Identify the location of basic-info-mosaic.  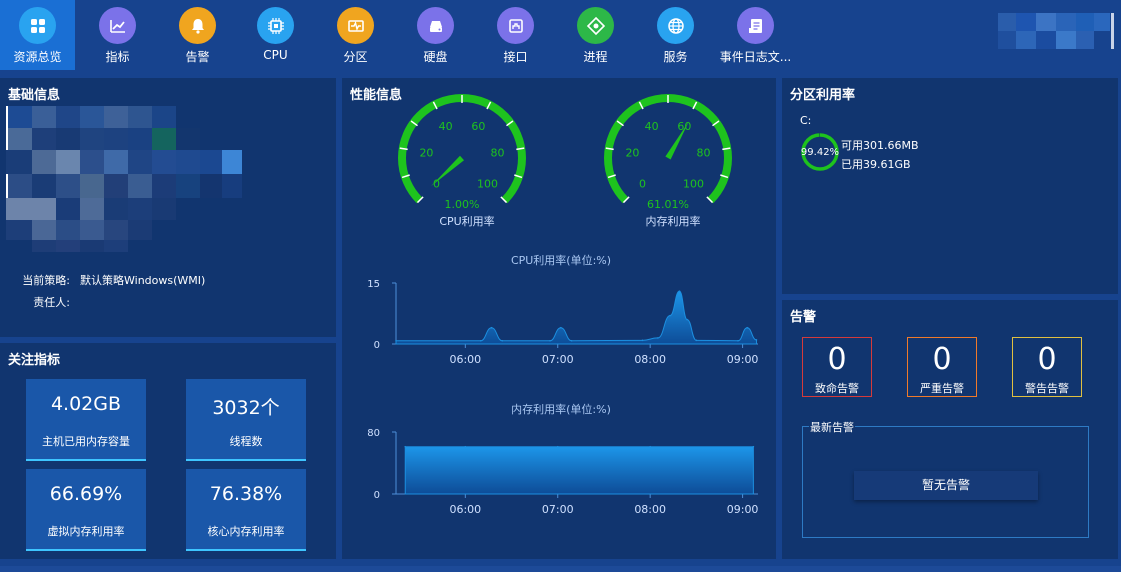
(126, 181).